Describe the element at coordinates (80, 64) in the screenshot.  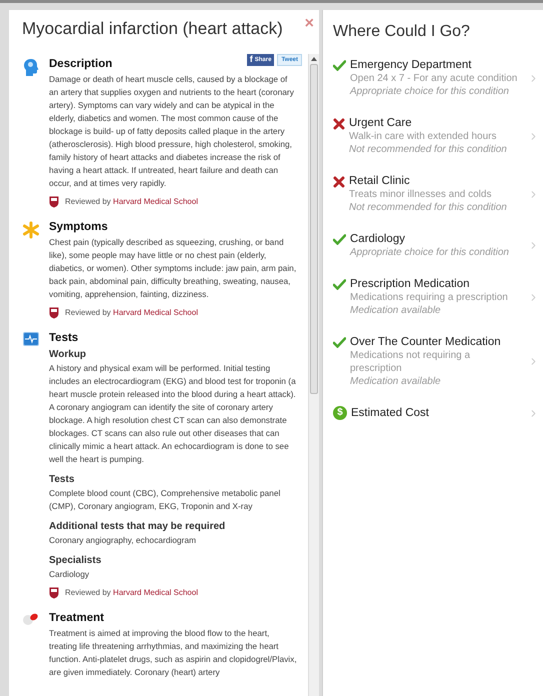
I see `section-heading: Description` at that location.